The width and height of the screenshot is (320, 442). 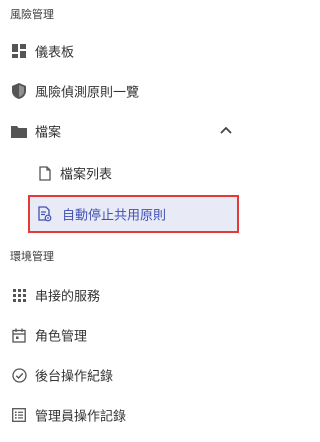 What do you see at coordinates (19, 335) in the screenshot?
I see `calendar-icon` at bounding box center [19, 335].